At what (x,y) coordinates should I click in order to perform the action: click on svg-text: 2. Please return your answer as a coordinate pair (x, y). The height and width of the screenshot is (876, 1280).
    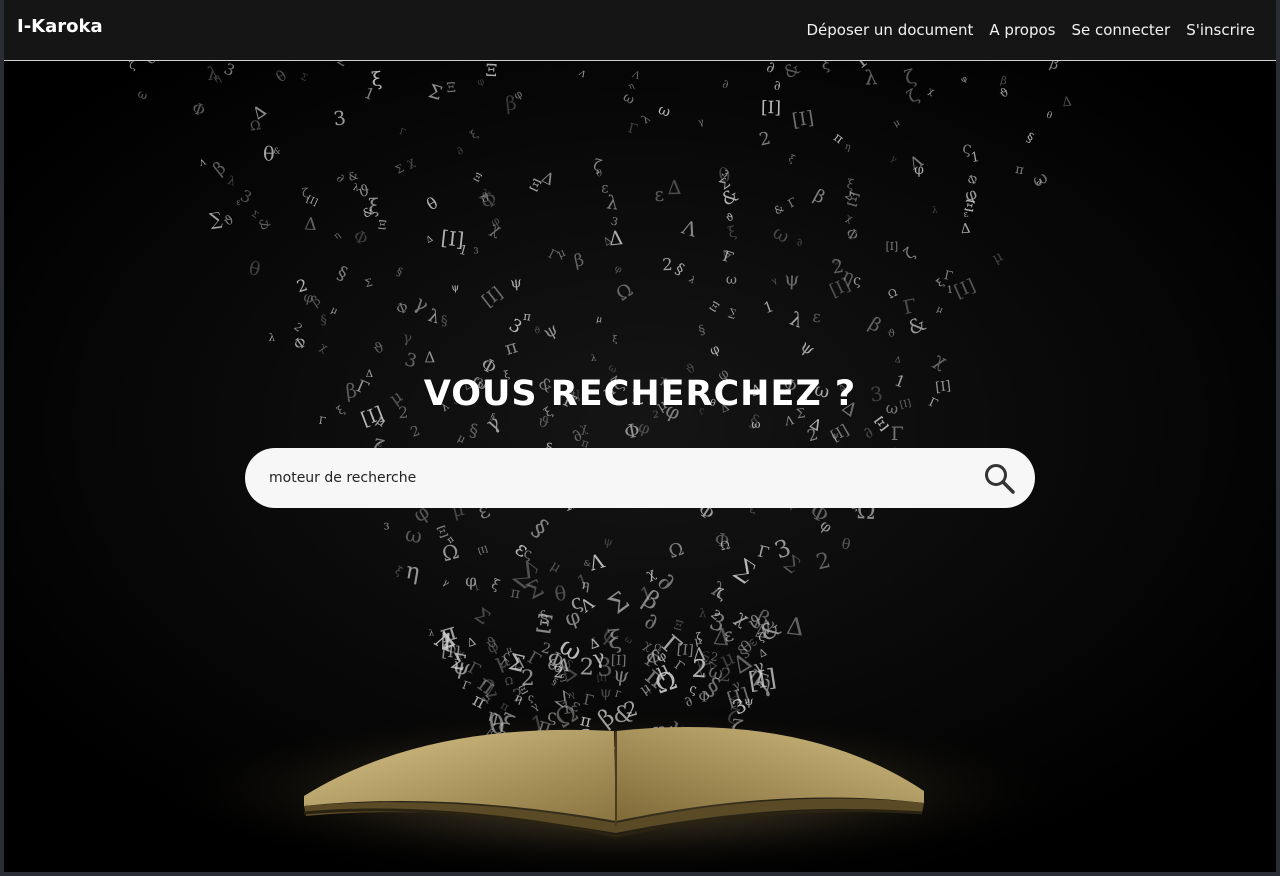
    Looking at the image, I should click on (667, 264).